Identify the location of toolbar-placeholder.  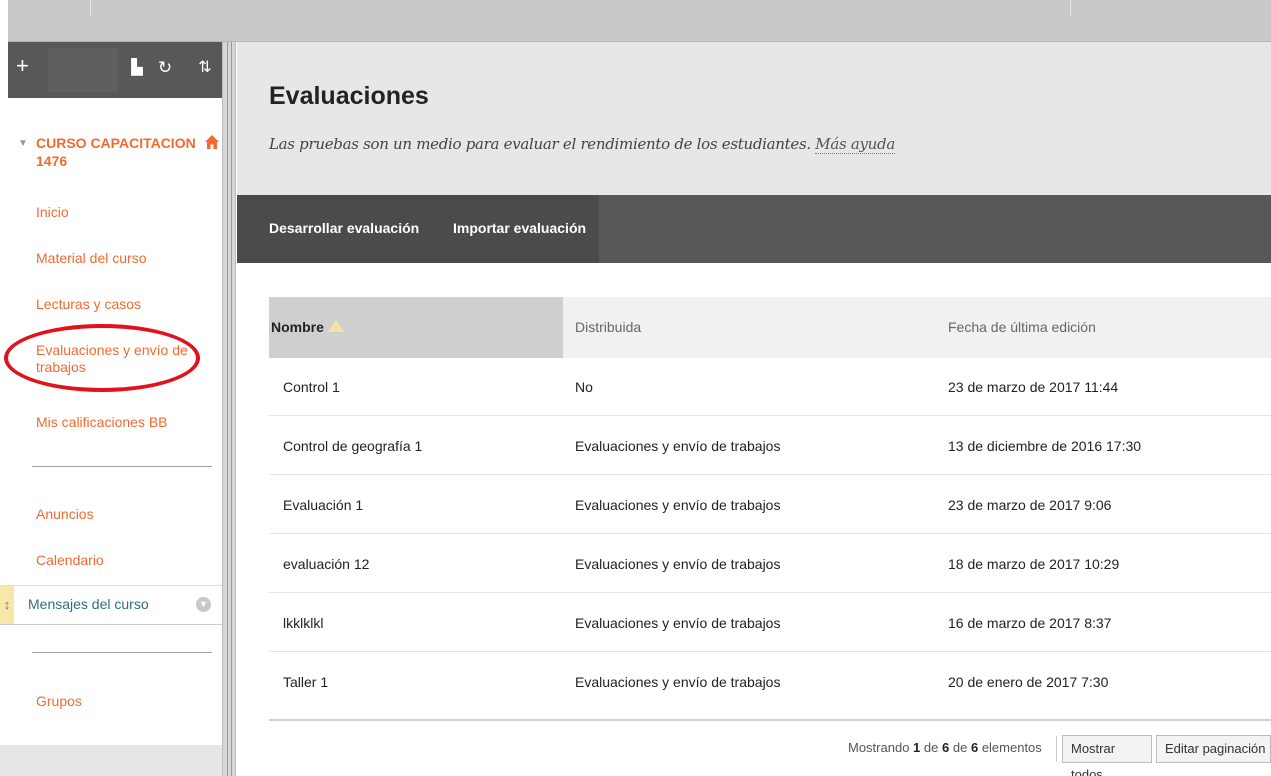
(83, 70).